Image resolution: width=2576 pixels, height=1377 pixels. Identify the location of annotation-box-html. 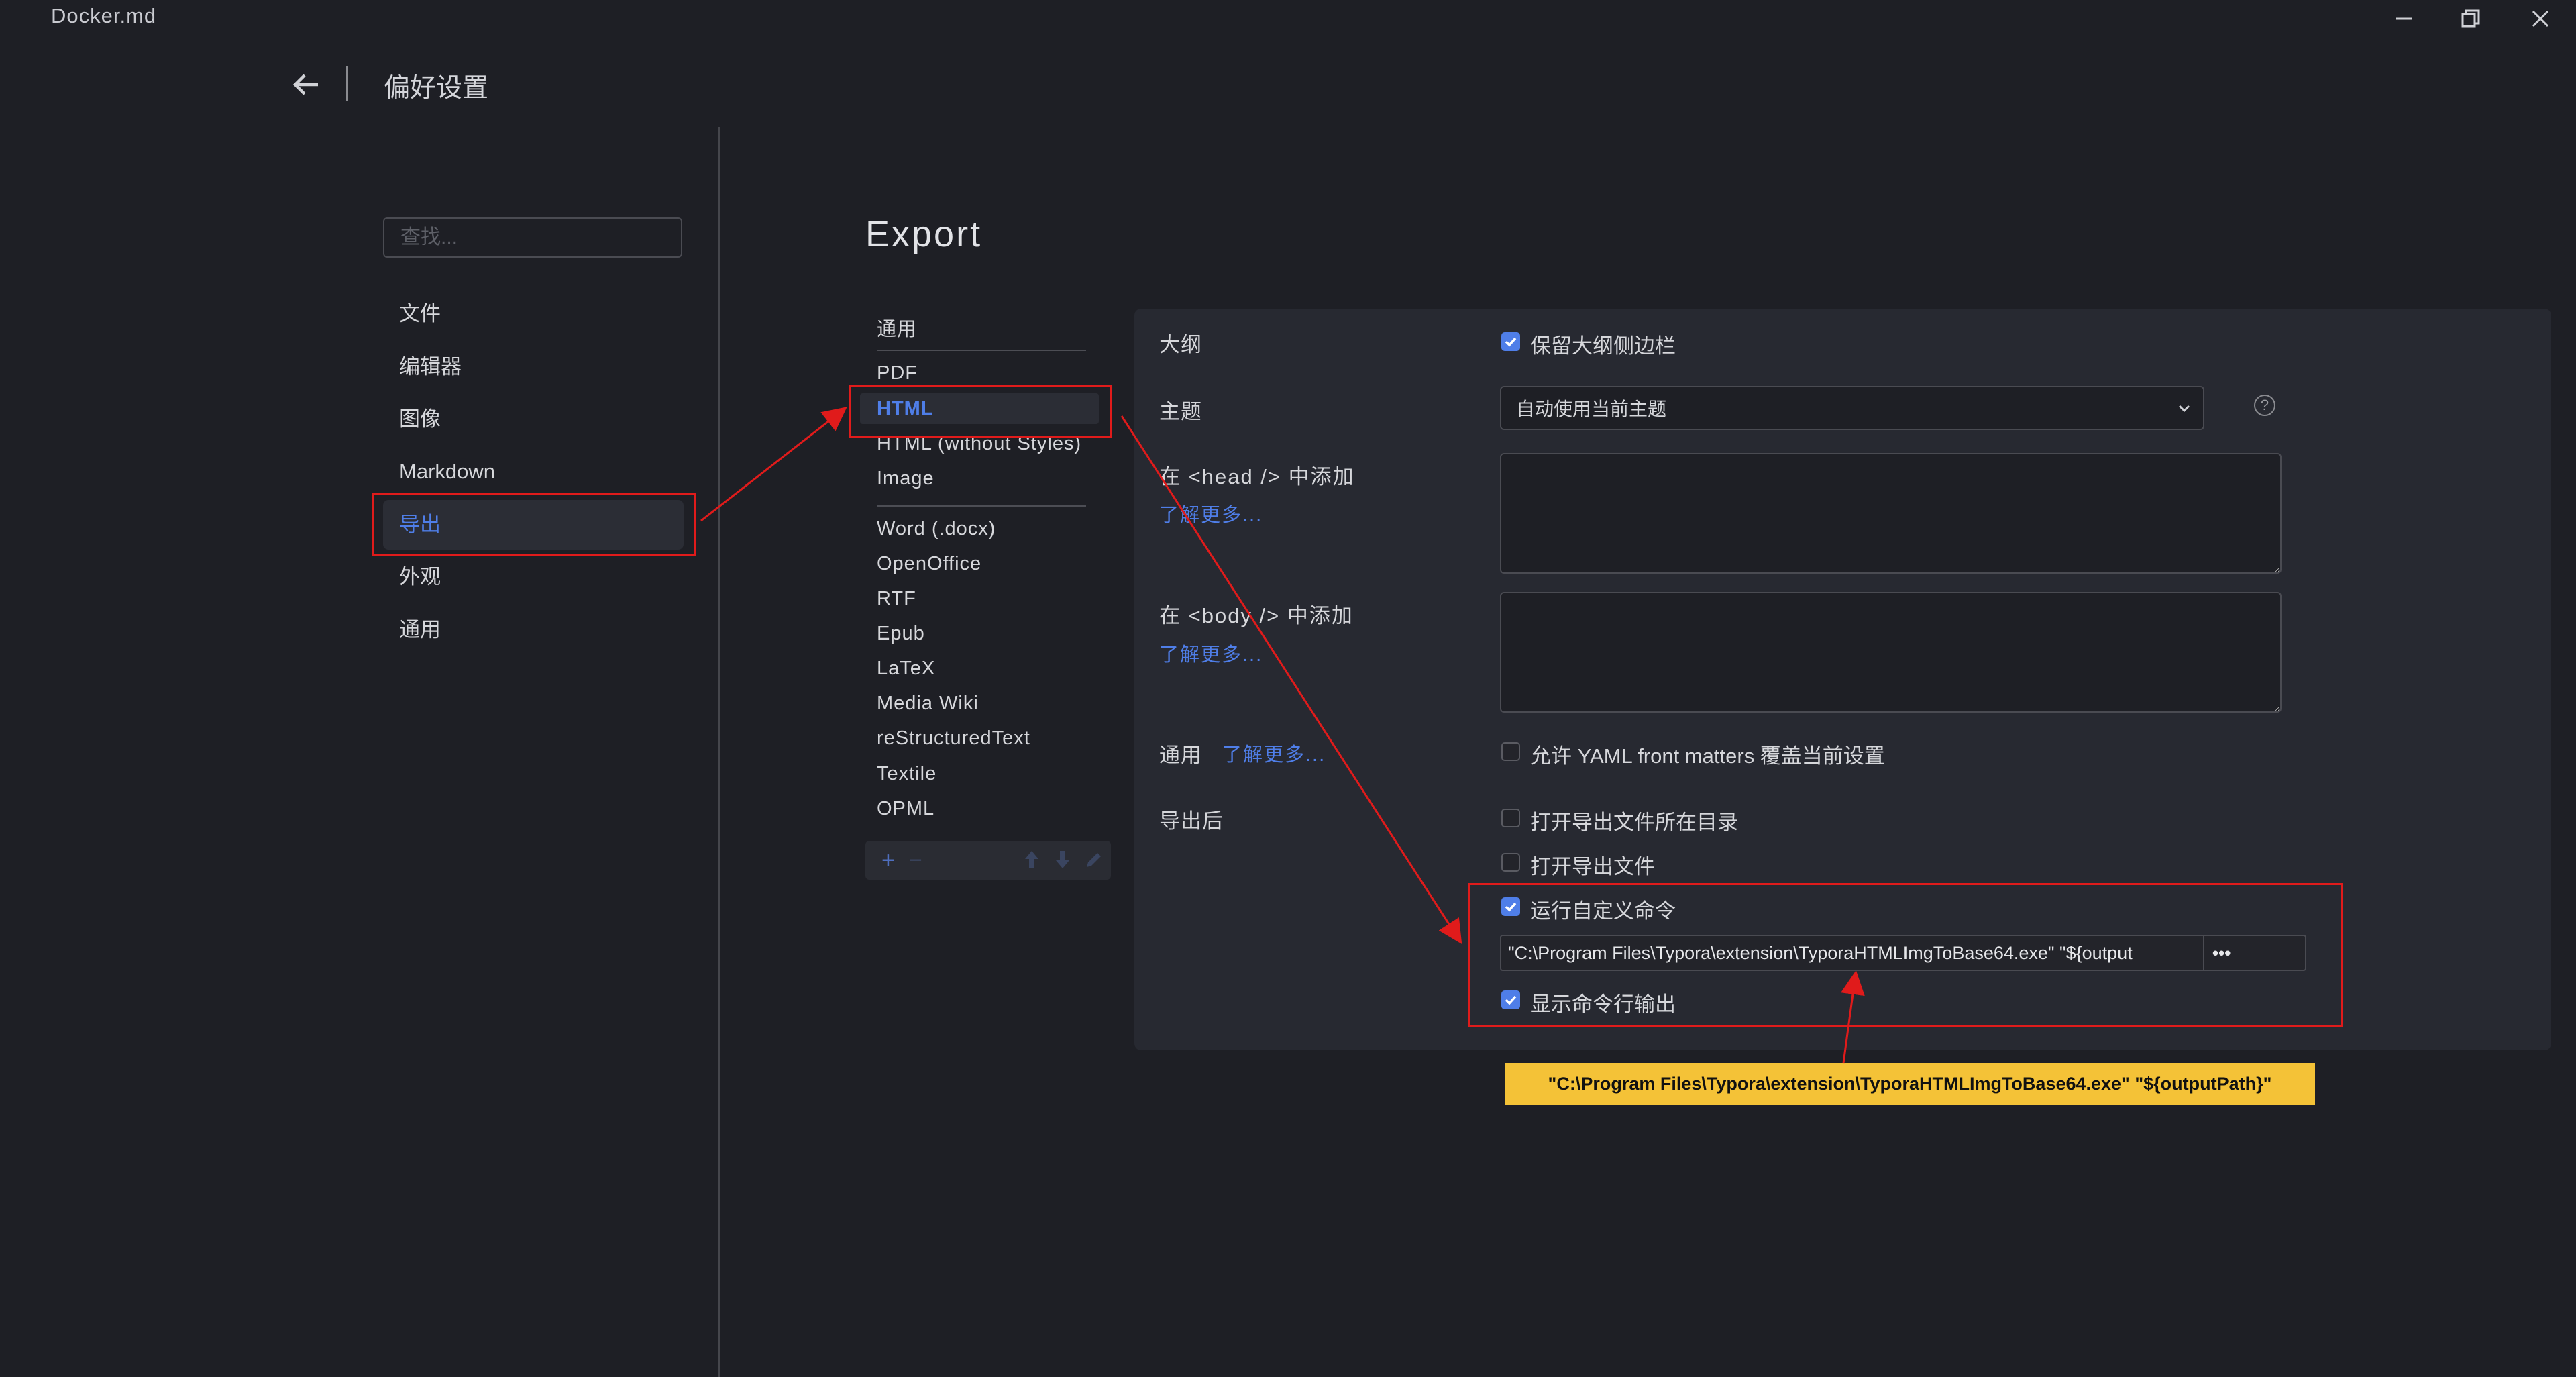
(980, 411).